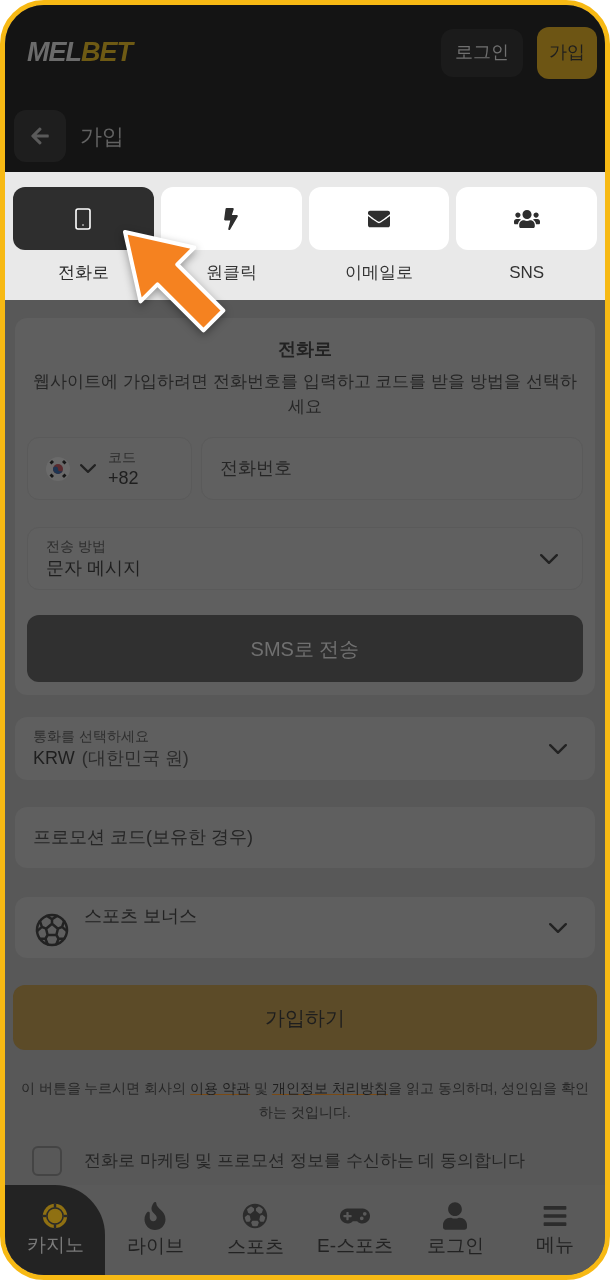 The width and height of the screenshot is (610, 1280). What do you see at coordinates (555, 1230) in the screenshot?
I see `nav-item: 메뉴` at bounding box center [555, 1230].